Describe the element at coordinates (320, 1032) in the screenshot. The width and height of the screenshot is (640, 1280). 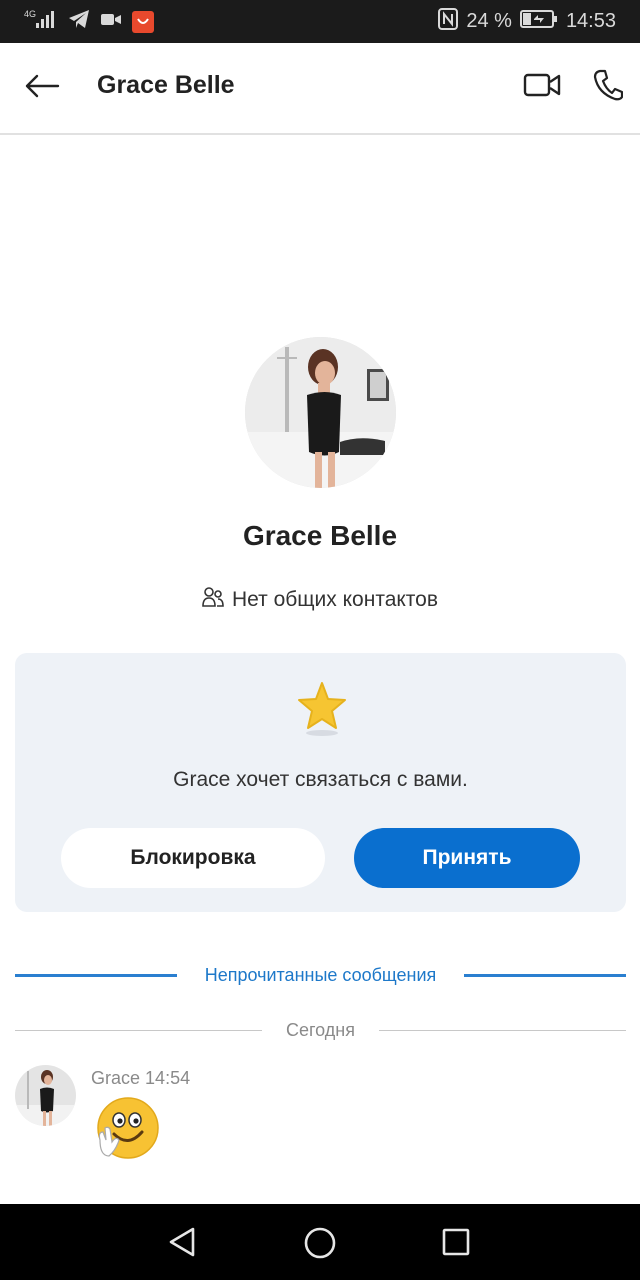
I see `date-divider: Сегодня` at that location.